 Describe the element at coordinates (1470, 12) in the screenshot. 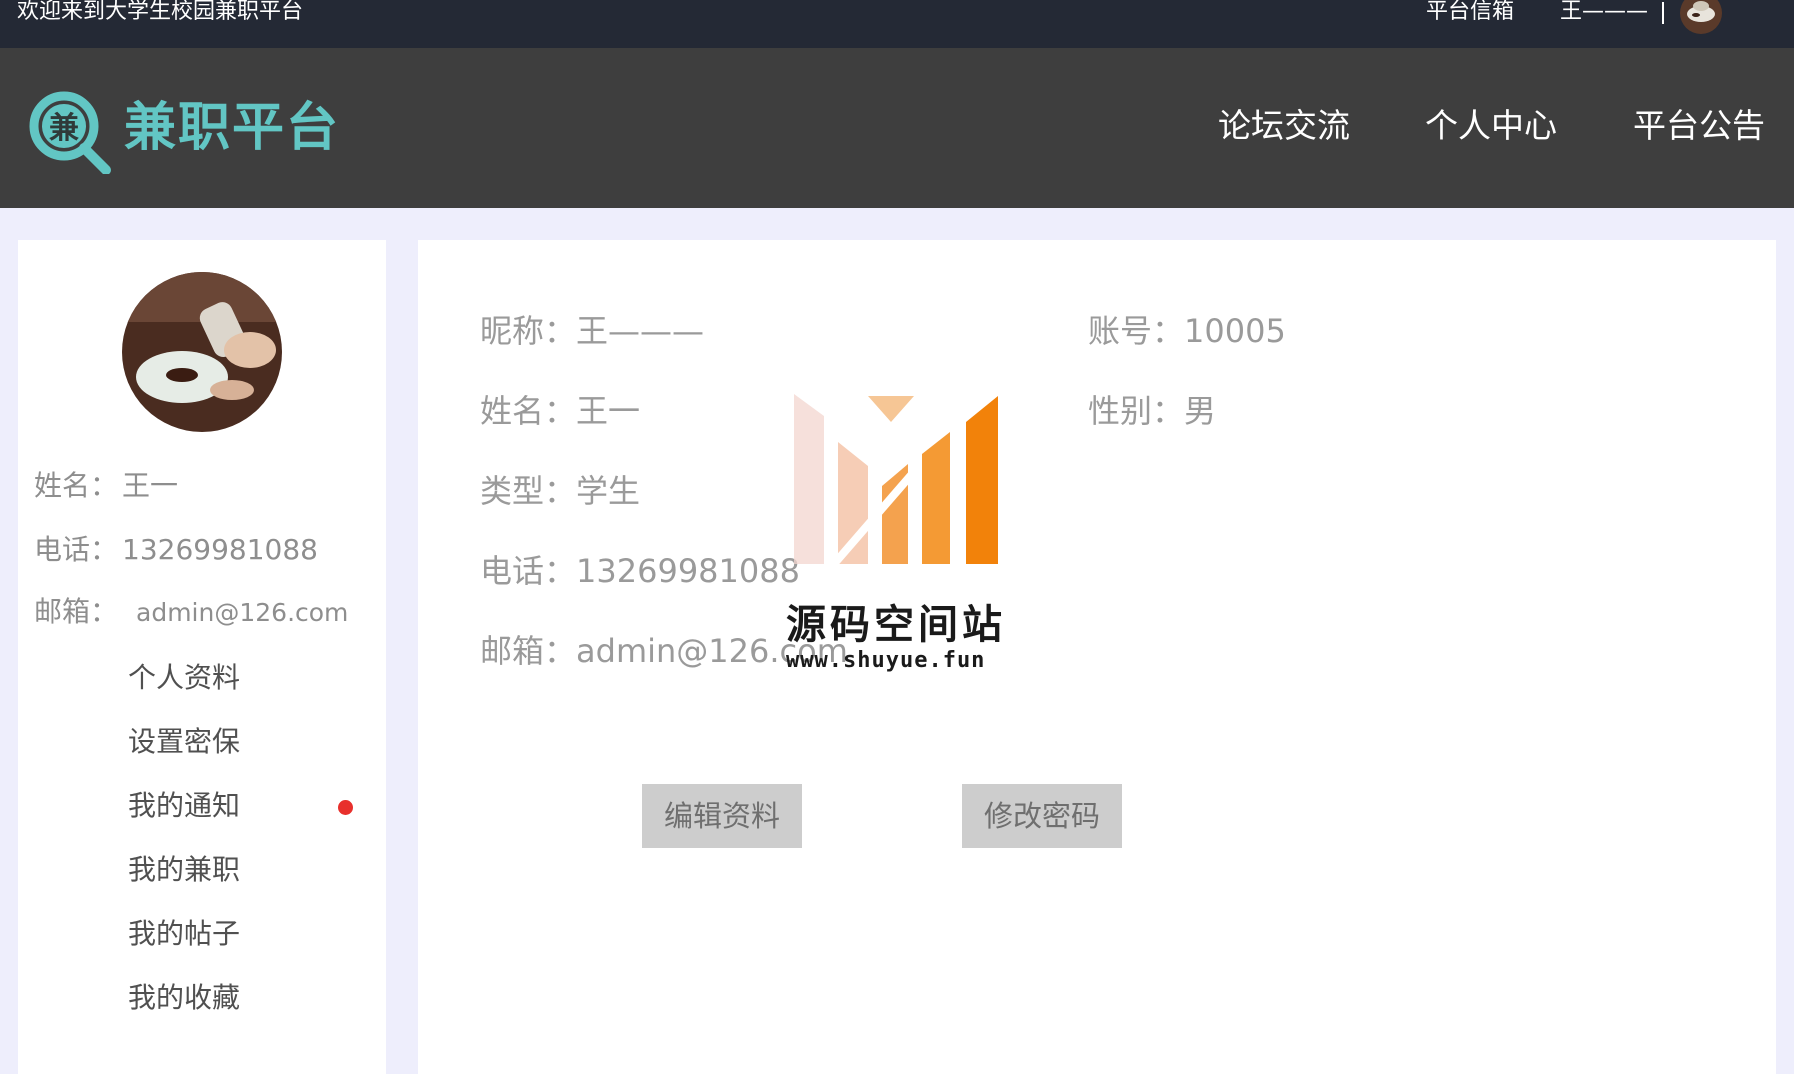

I see `platform-mailbox-link: 平台信箱` at that location.